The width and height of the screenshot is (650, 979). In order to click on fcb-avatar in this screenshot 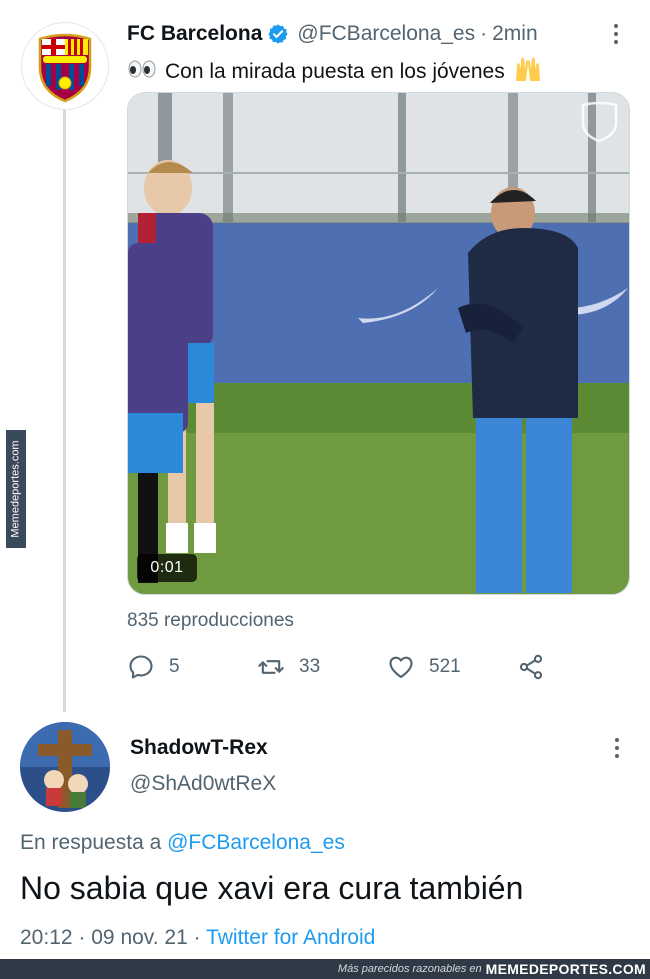, I will do `click(65, 66)`.